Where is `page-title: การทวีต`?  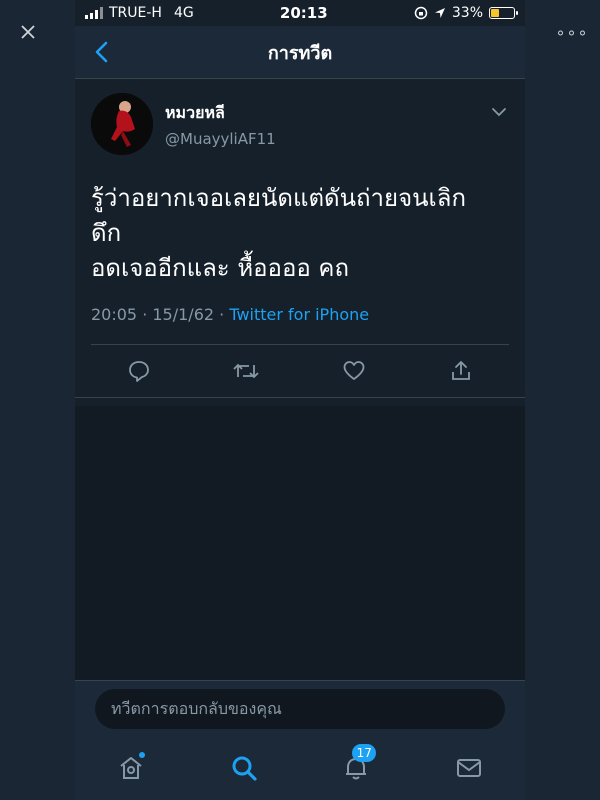
page-title: การทวีต is located at coordinates (300, 53).